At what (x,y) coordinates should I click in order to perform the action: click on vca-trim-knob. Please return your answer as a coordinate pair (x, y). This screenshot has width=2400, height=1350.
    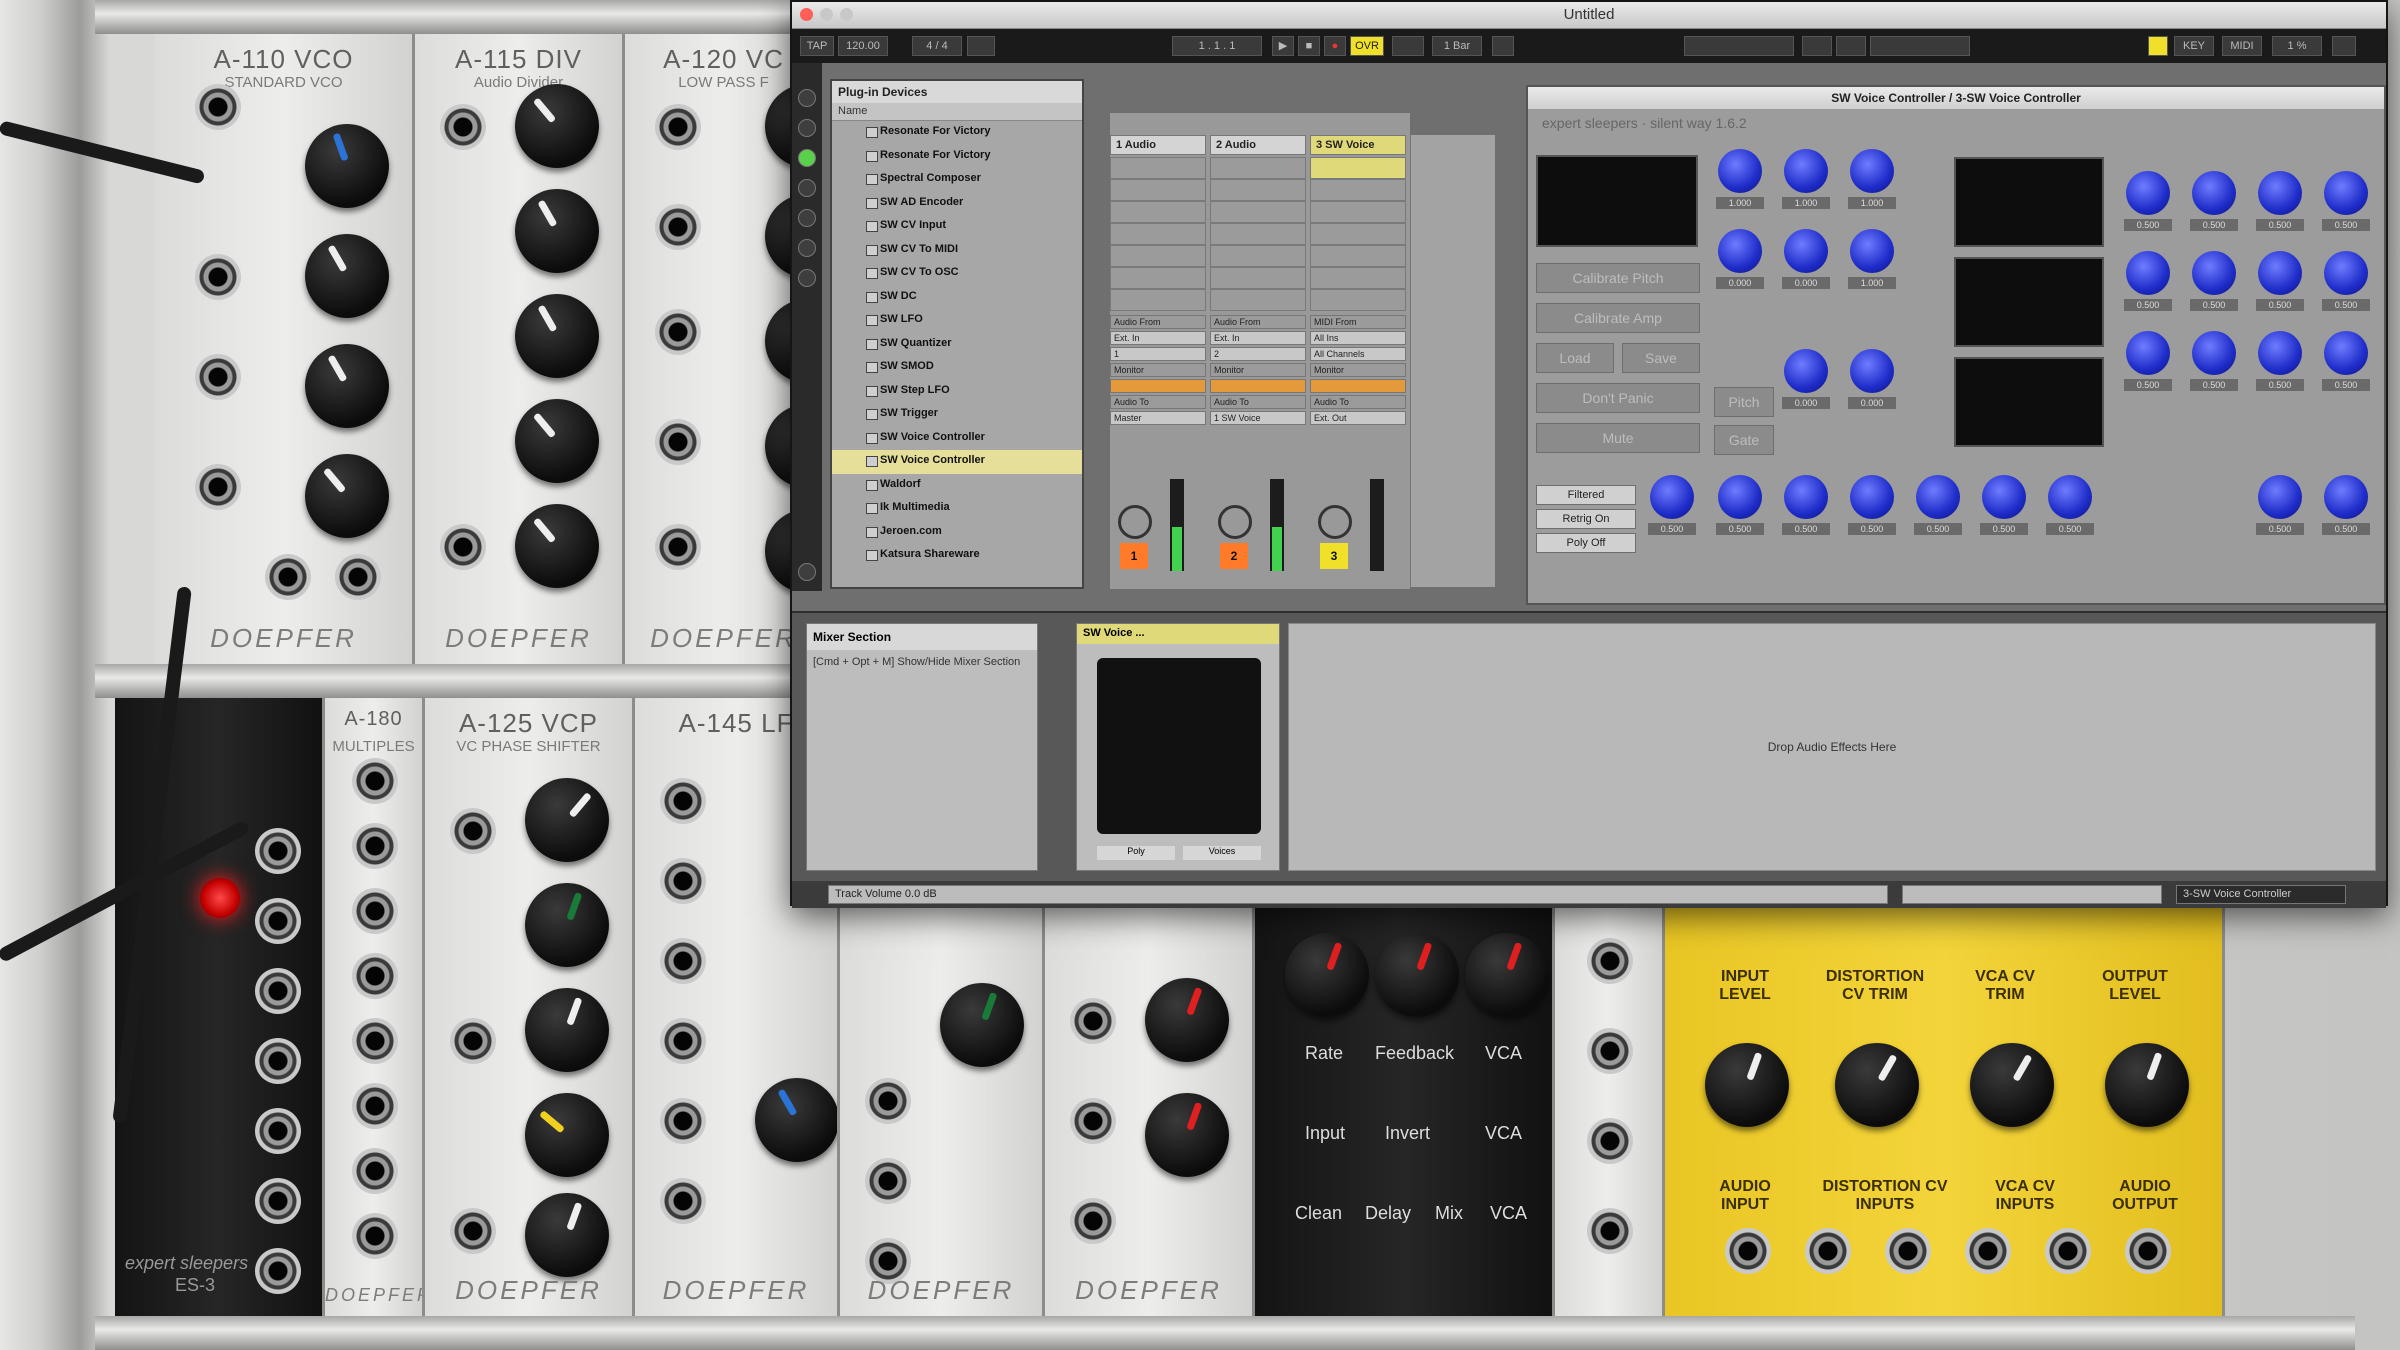
    Looking at the image, I should click on (2012, 1085).